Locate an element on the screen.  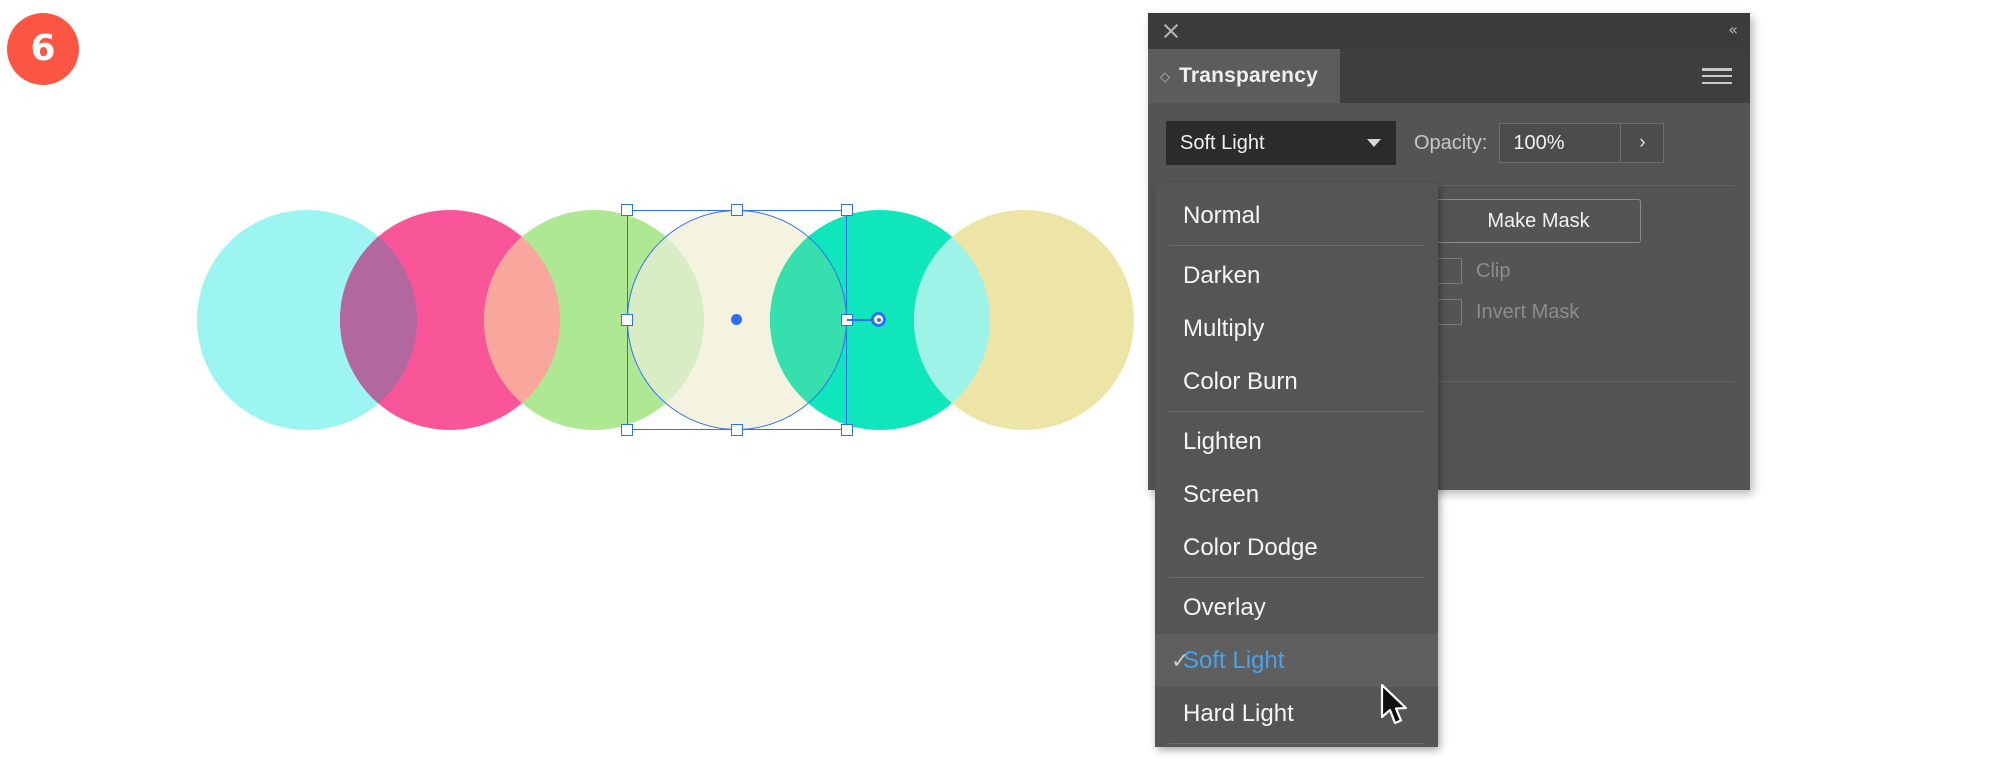
menu-item-multiply: Multiply is located at coordinates (1296, 328).